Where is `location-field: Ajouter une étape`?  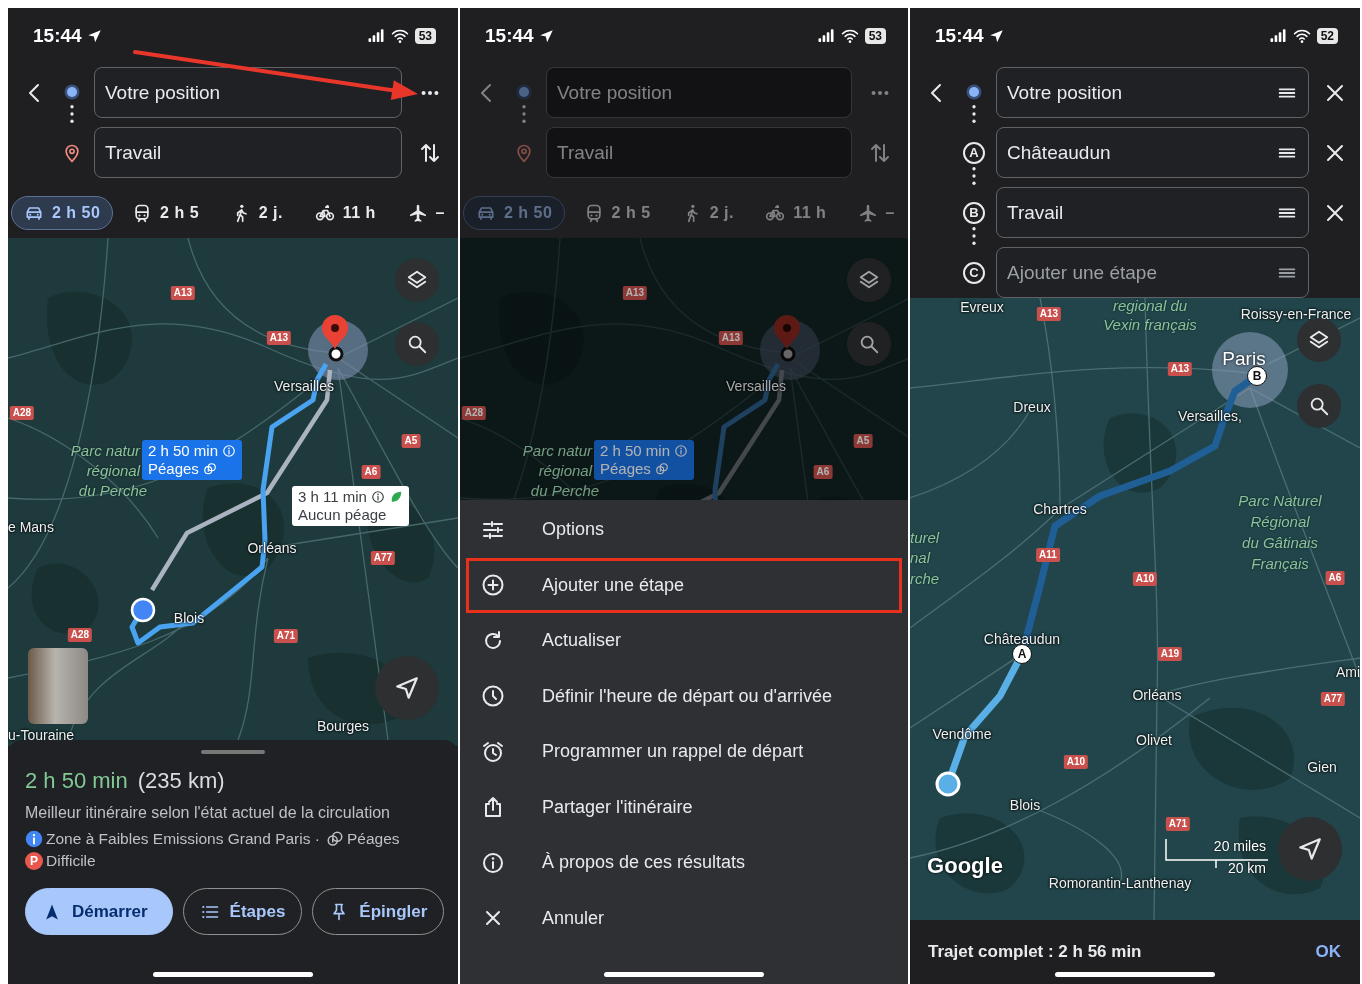 location-field: Ajouter une étape is located at coordinates (1152, 272).